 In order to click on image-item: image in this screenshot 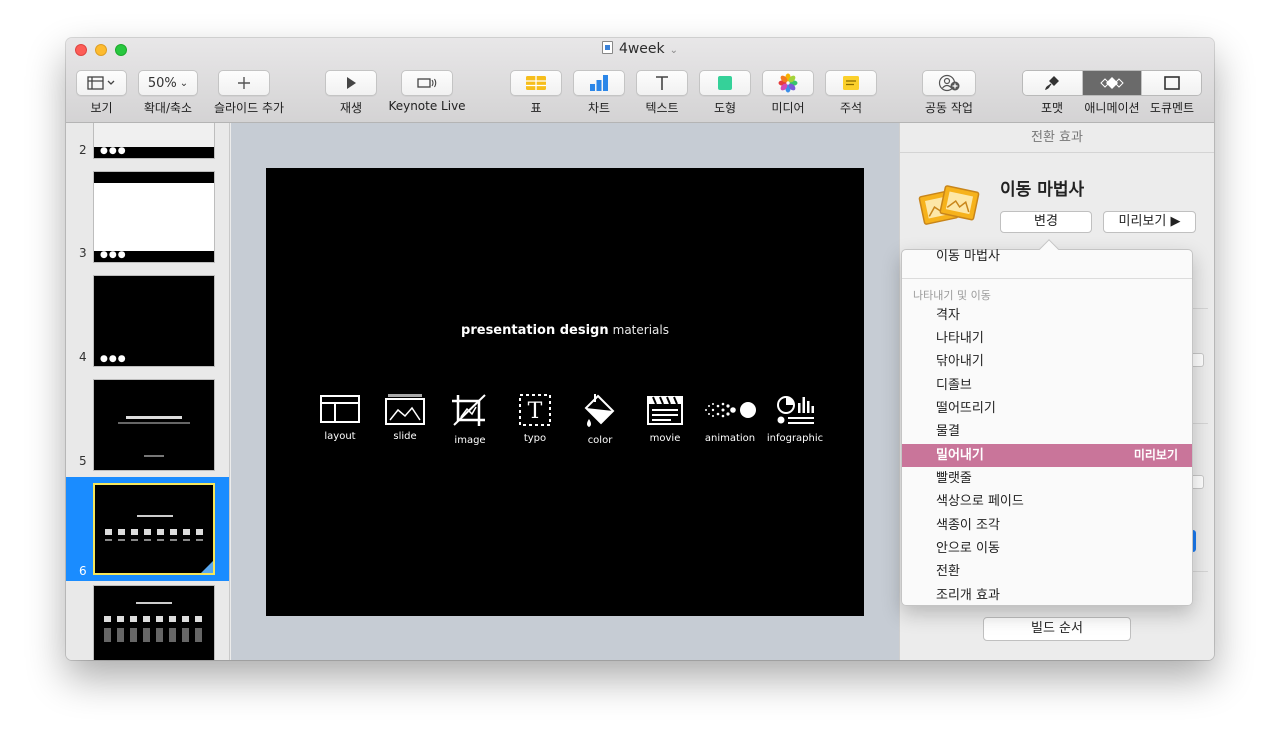, I will do `click(470, 419)`.